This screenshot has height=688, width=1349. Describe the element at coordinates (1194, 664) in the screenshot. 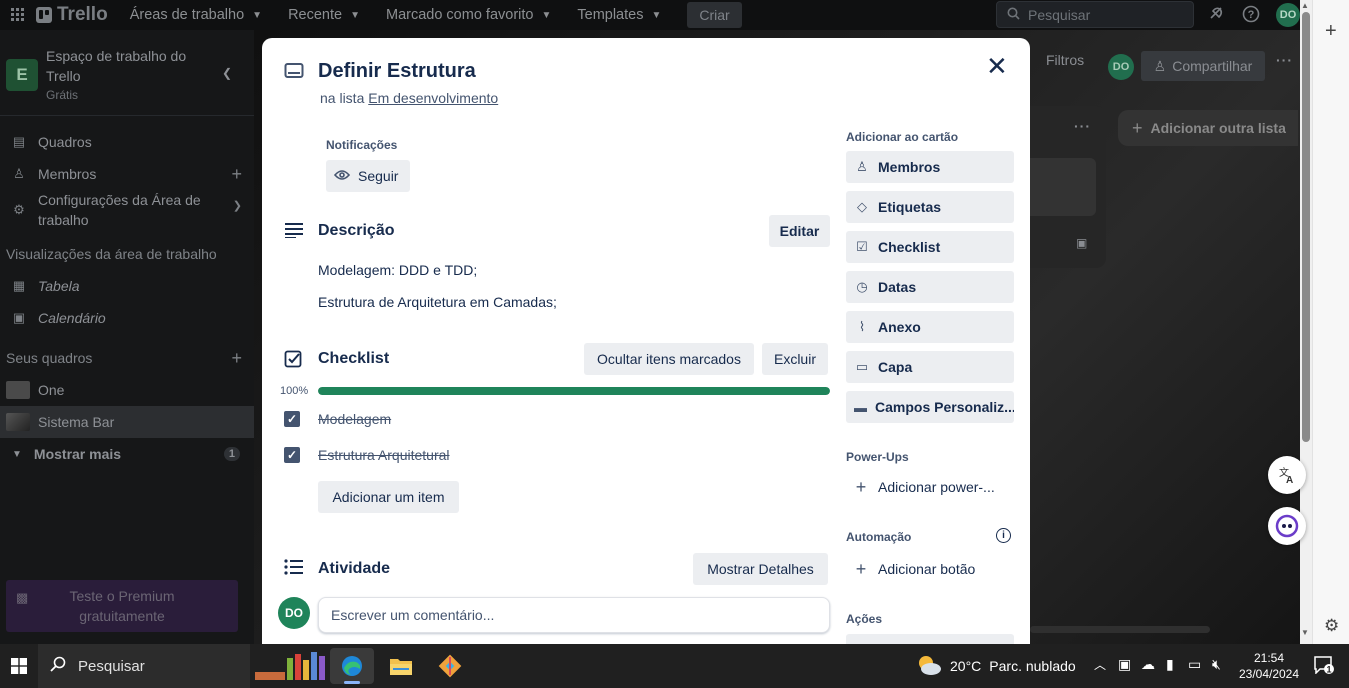

I see `network-icon: ▭` at that location.